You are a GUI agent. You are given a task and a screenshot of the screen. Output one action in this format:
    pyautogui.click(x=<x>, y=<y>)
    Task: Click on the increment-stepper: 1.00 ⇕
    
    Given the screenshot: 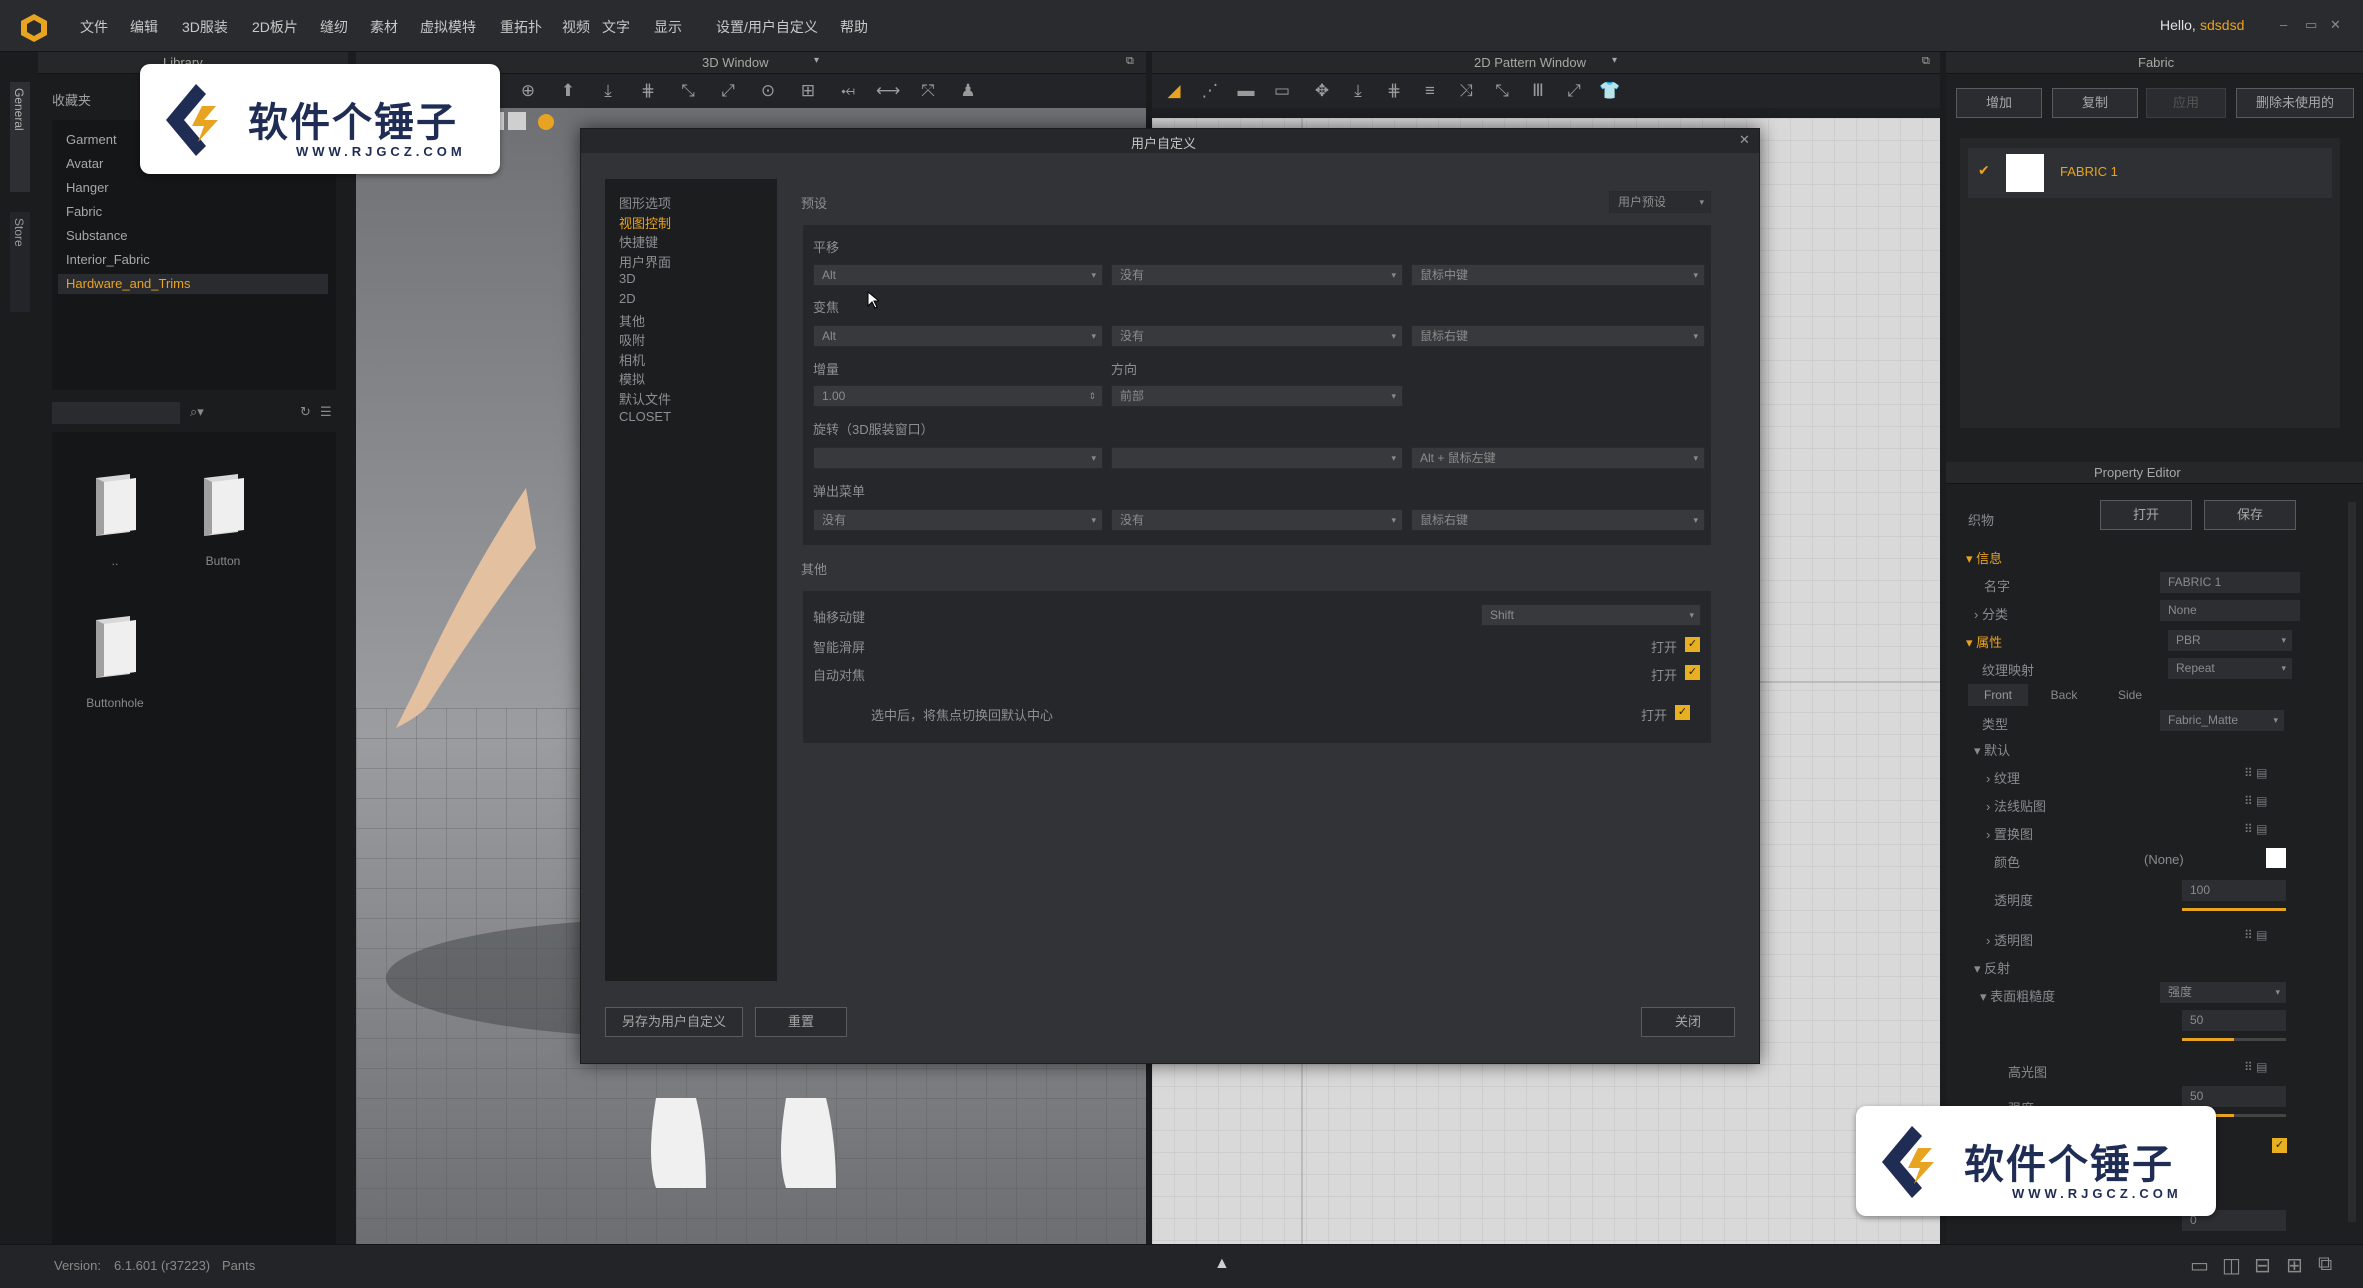 What is the action you would take?
    pyautogui.click(x=958, y=396)
    